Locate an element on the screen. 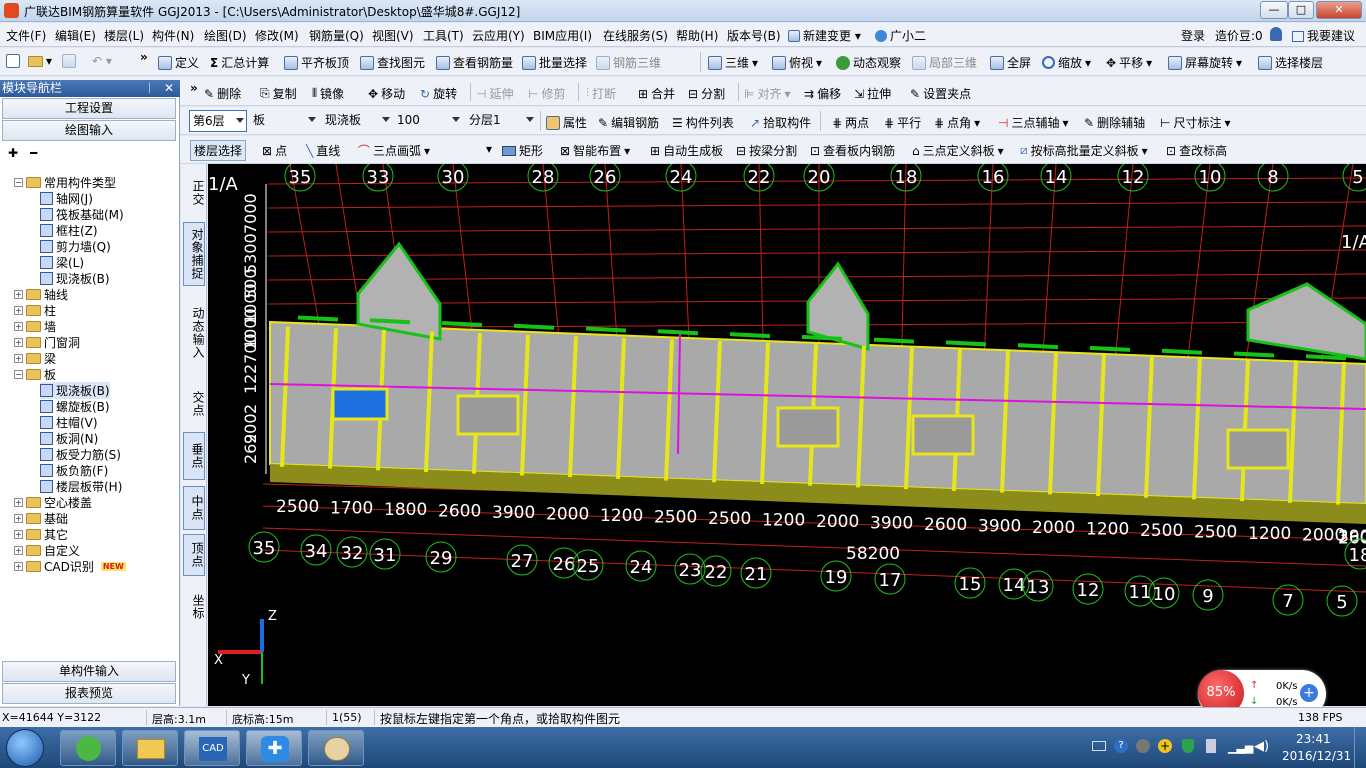  component-list-button: ☰ 构件列表 is located at coordinates (703, 122).